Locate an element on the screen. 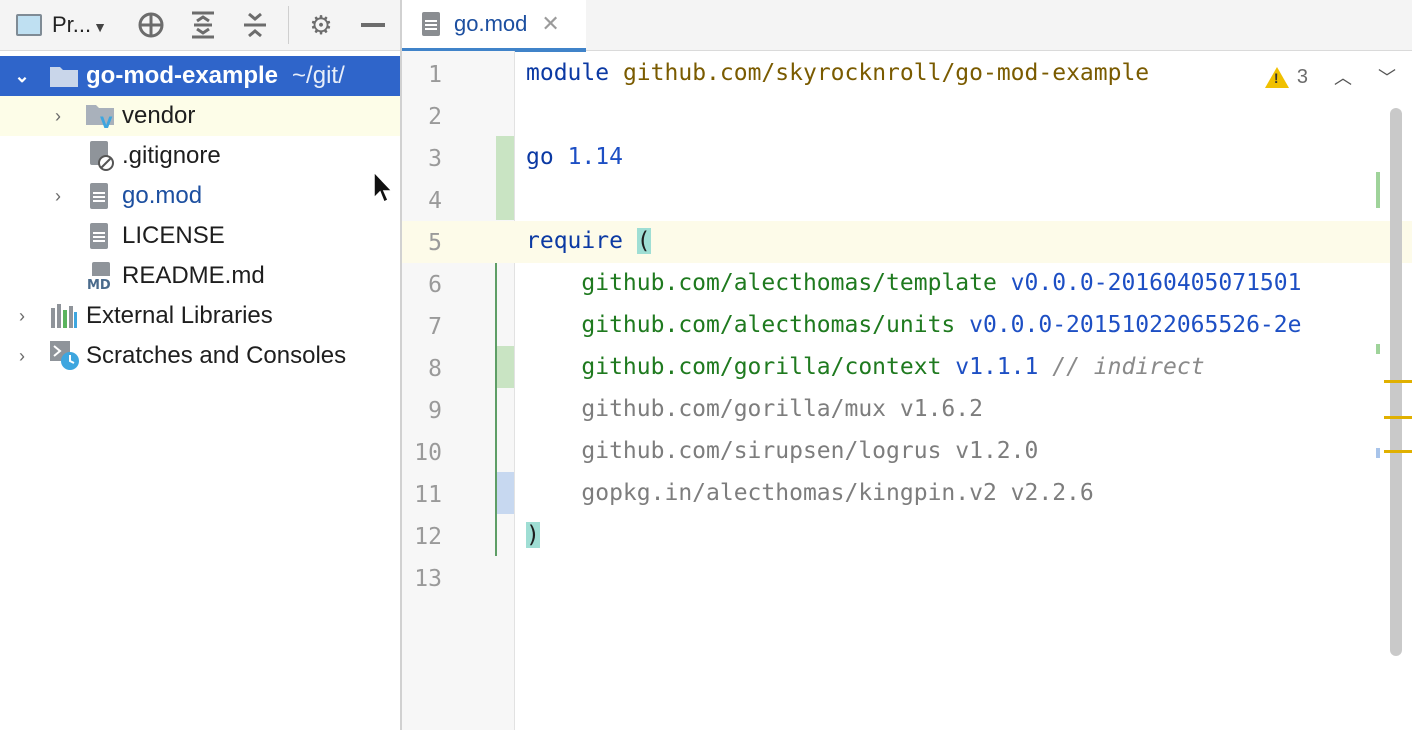 The height and width of the screenshot is (730, 1412). line-number: 8 is located at coordinates (435, 369).